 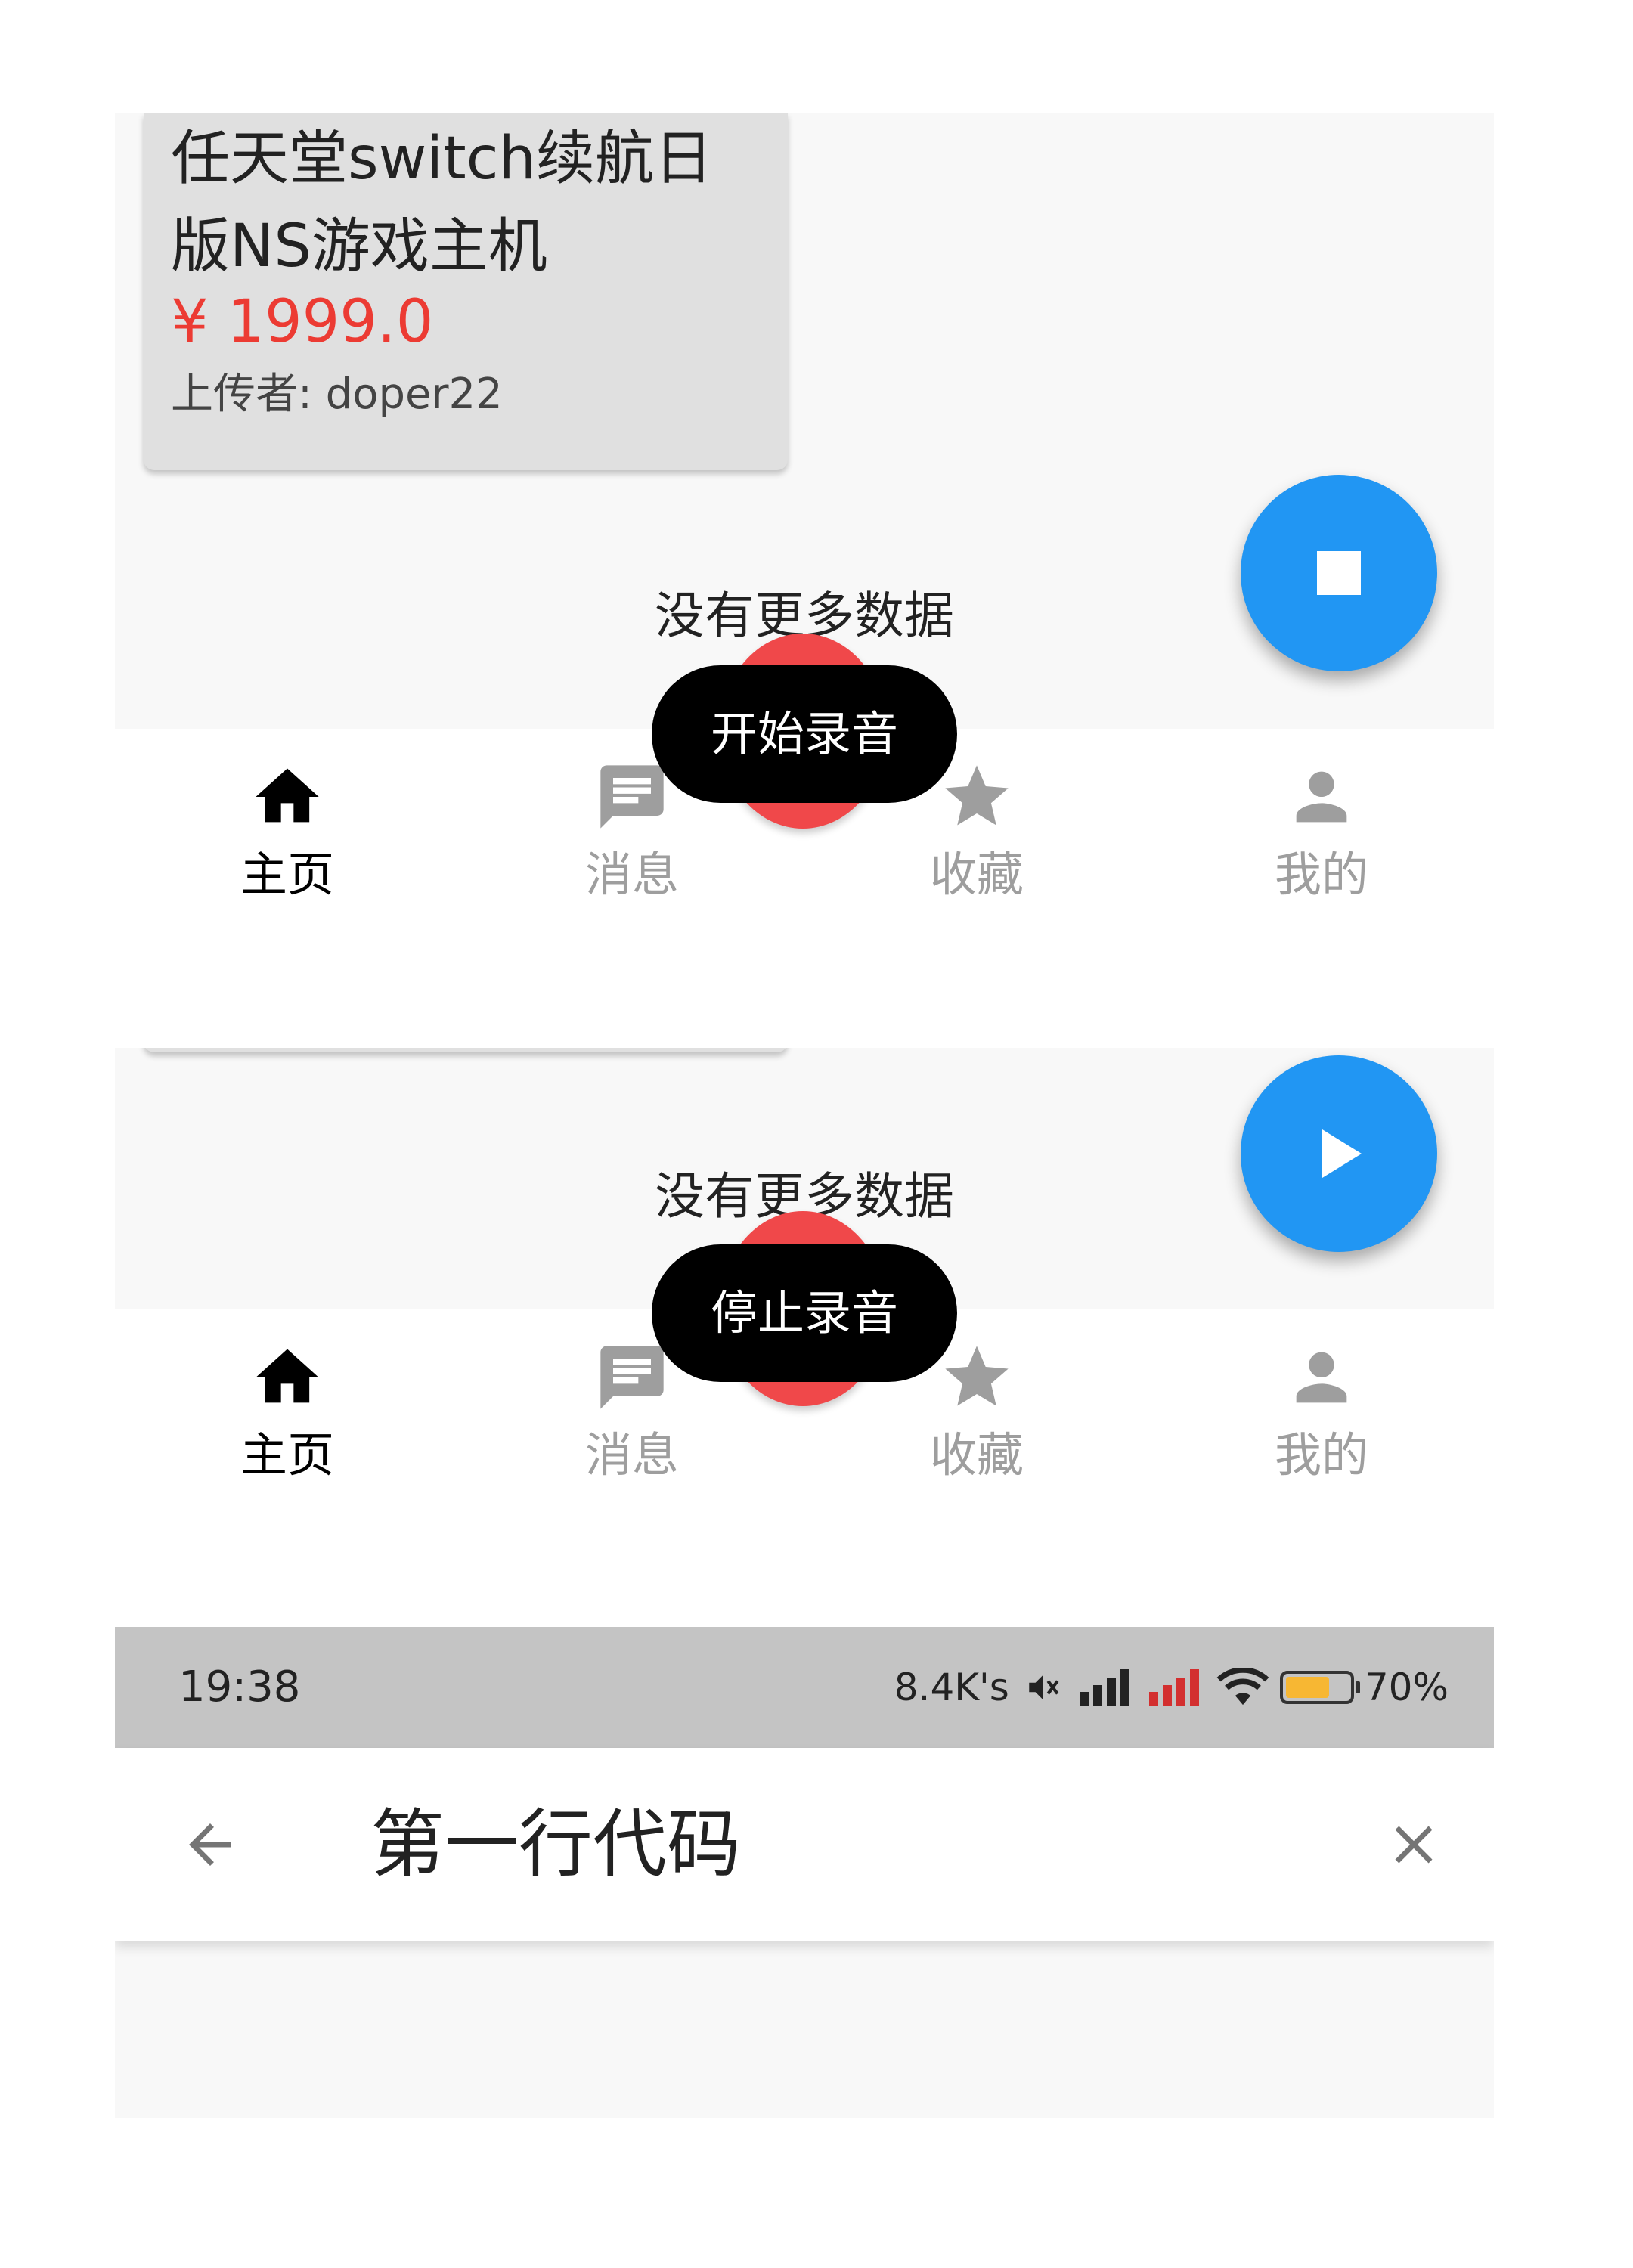 I want to click on product-price: ¥ 1999.0, so click(x=302, y=322).